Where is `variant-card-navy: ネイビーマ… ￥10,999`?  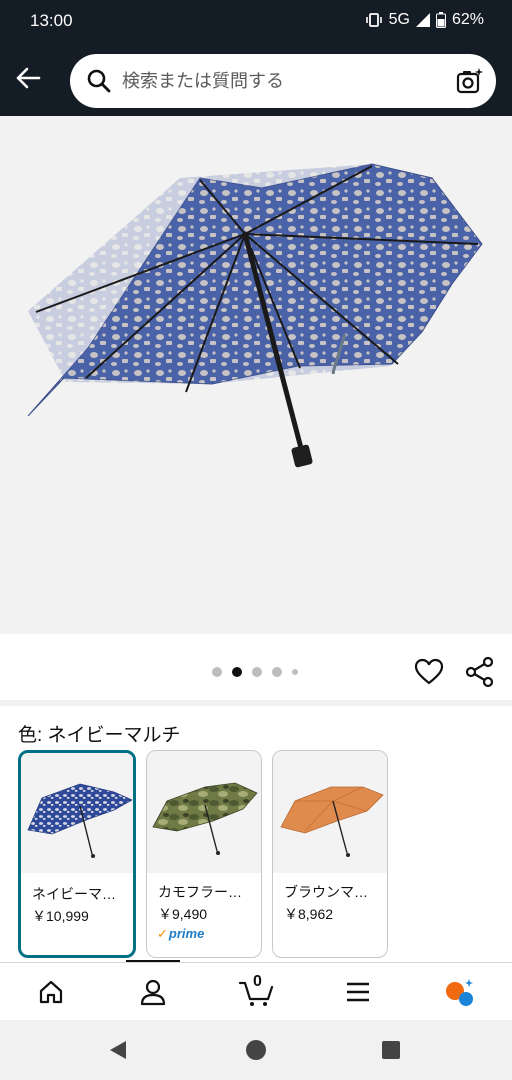 variant-card-navy: ネイビーマ… ￥10,999 is located at coordinates (77, 854).